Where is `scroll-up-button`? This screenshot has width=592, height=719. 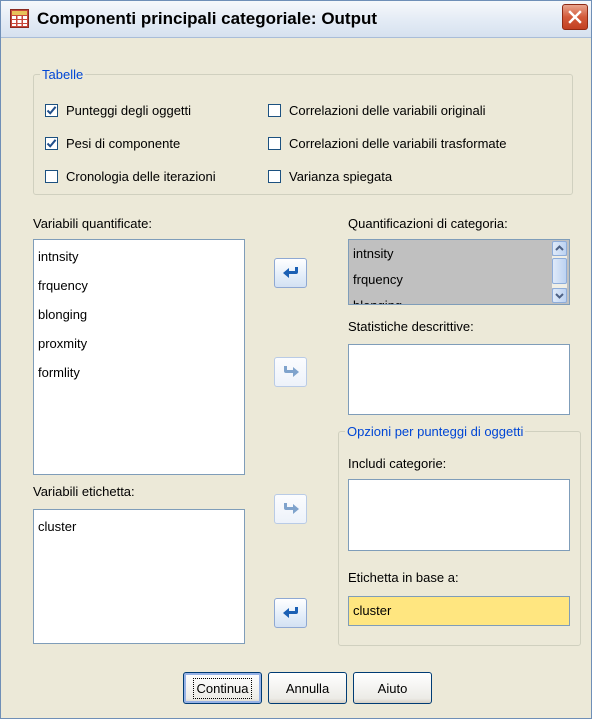 scroll-up-button is located at coordinates (559, 248).